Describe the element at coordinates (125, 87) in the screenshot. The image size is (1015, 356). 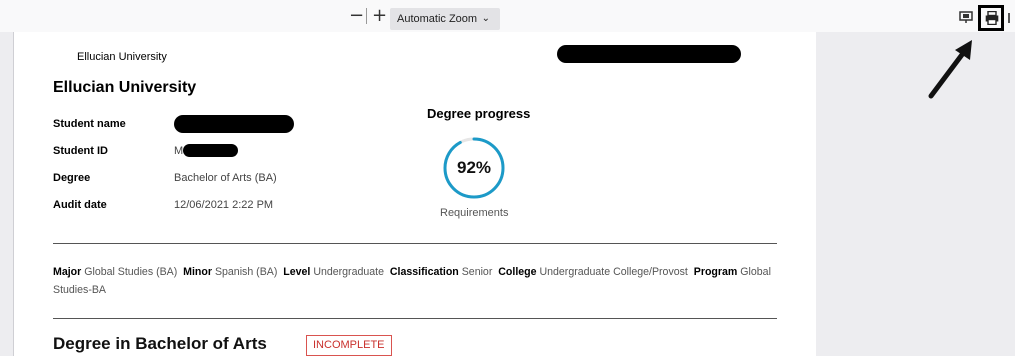
I see `institution-title: Ellucian University` at that location.